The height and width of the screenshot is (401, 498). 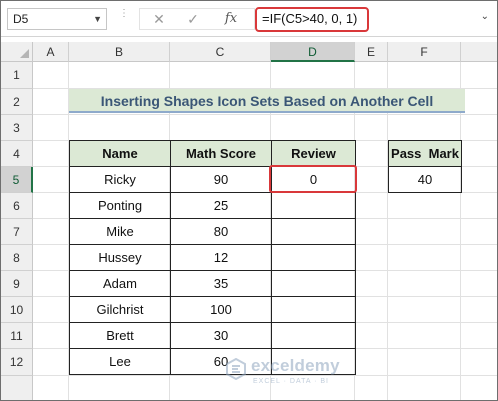 I want to click on name-cell: Hussey, so click(x=120, y=257).